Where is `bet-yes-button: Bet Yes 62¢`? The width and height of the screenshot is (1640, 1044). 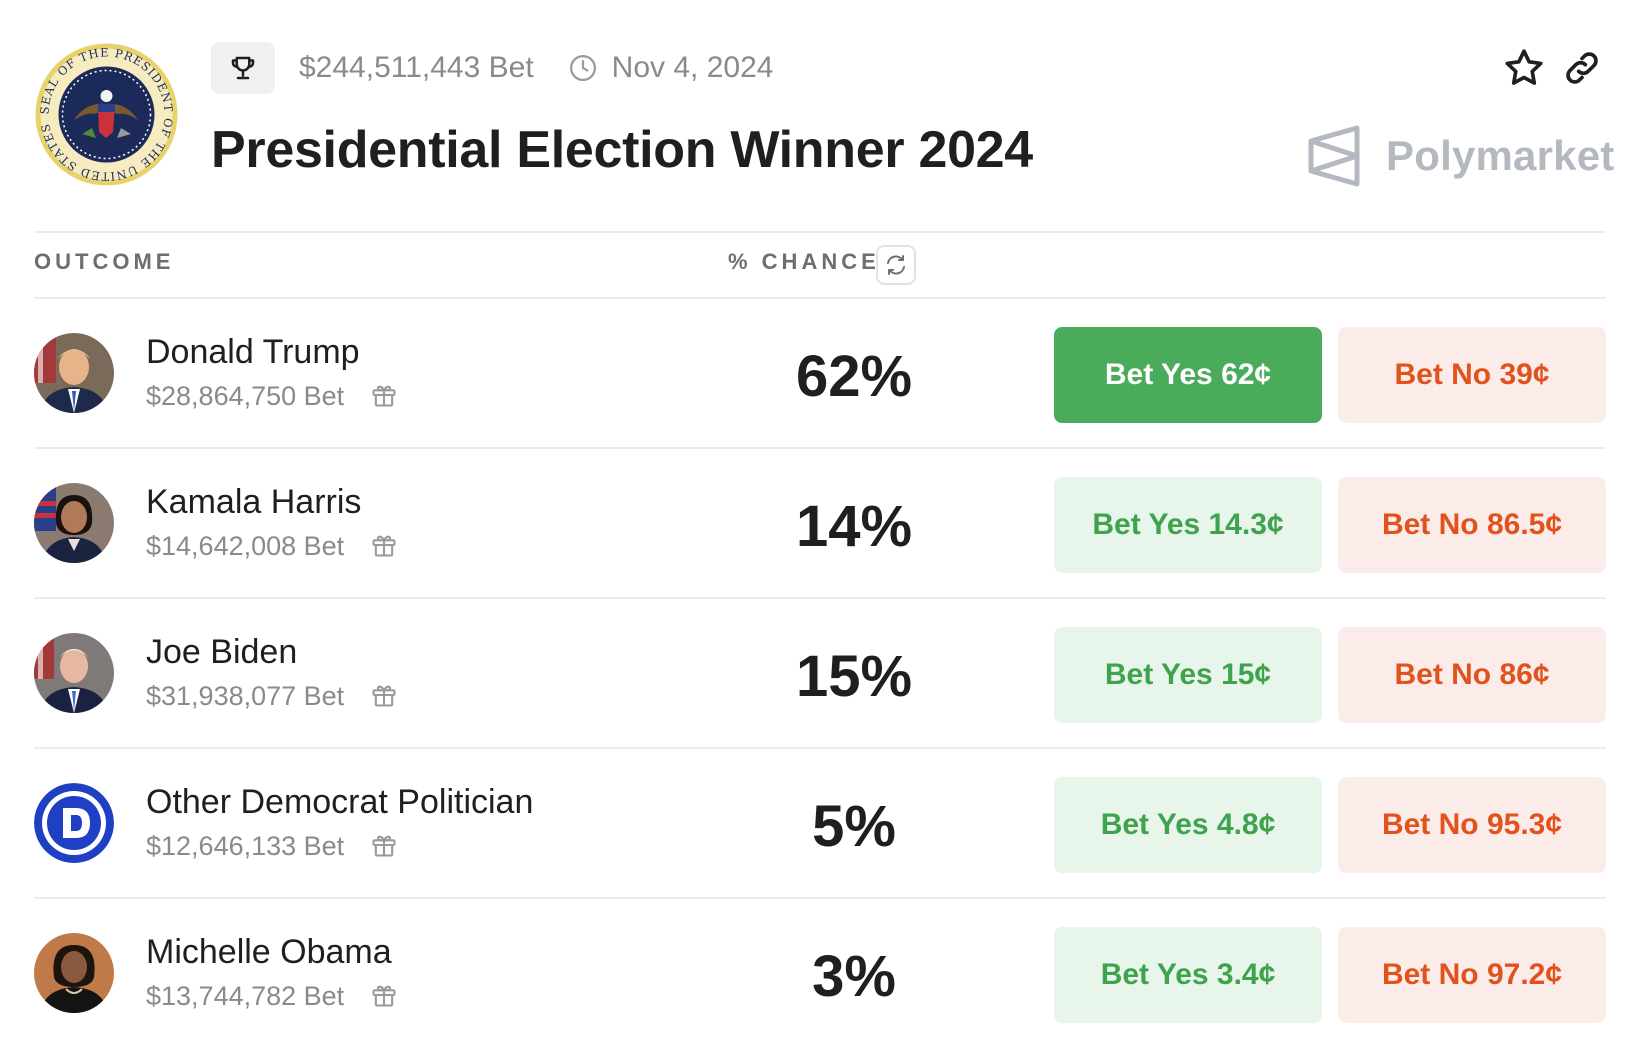
bet-yes-button: Bet Yes 62¢ is located at coordinates (1188, 375).